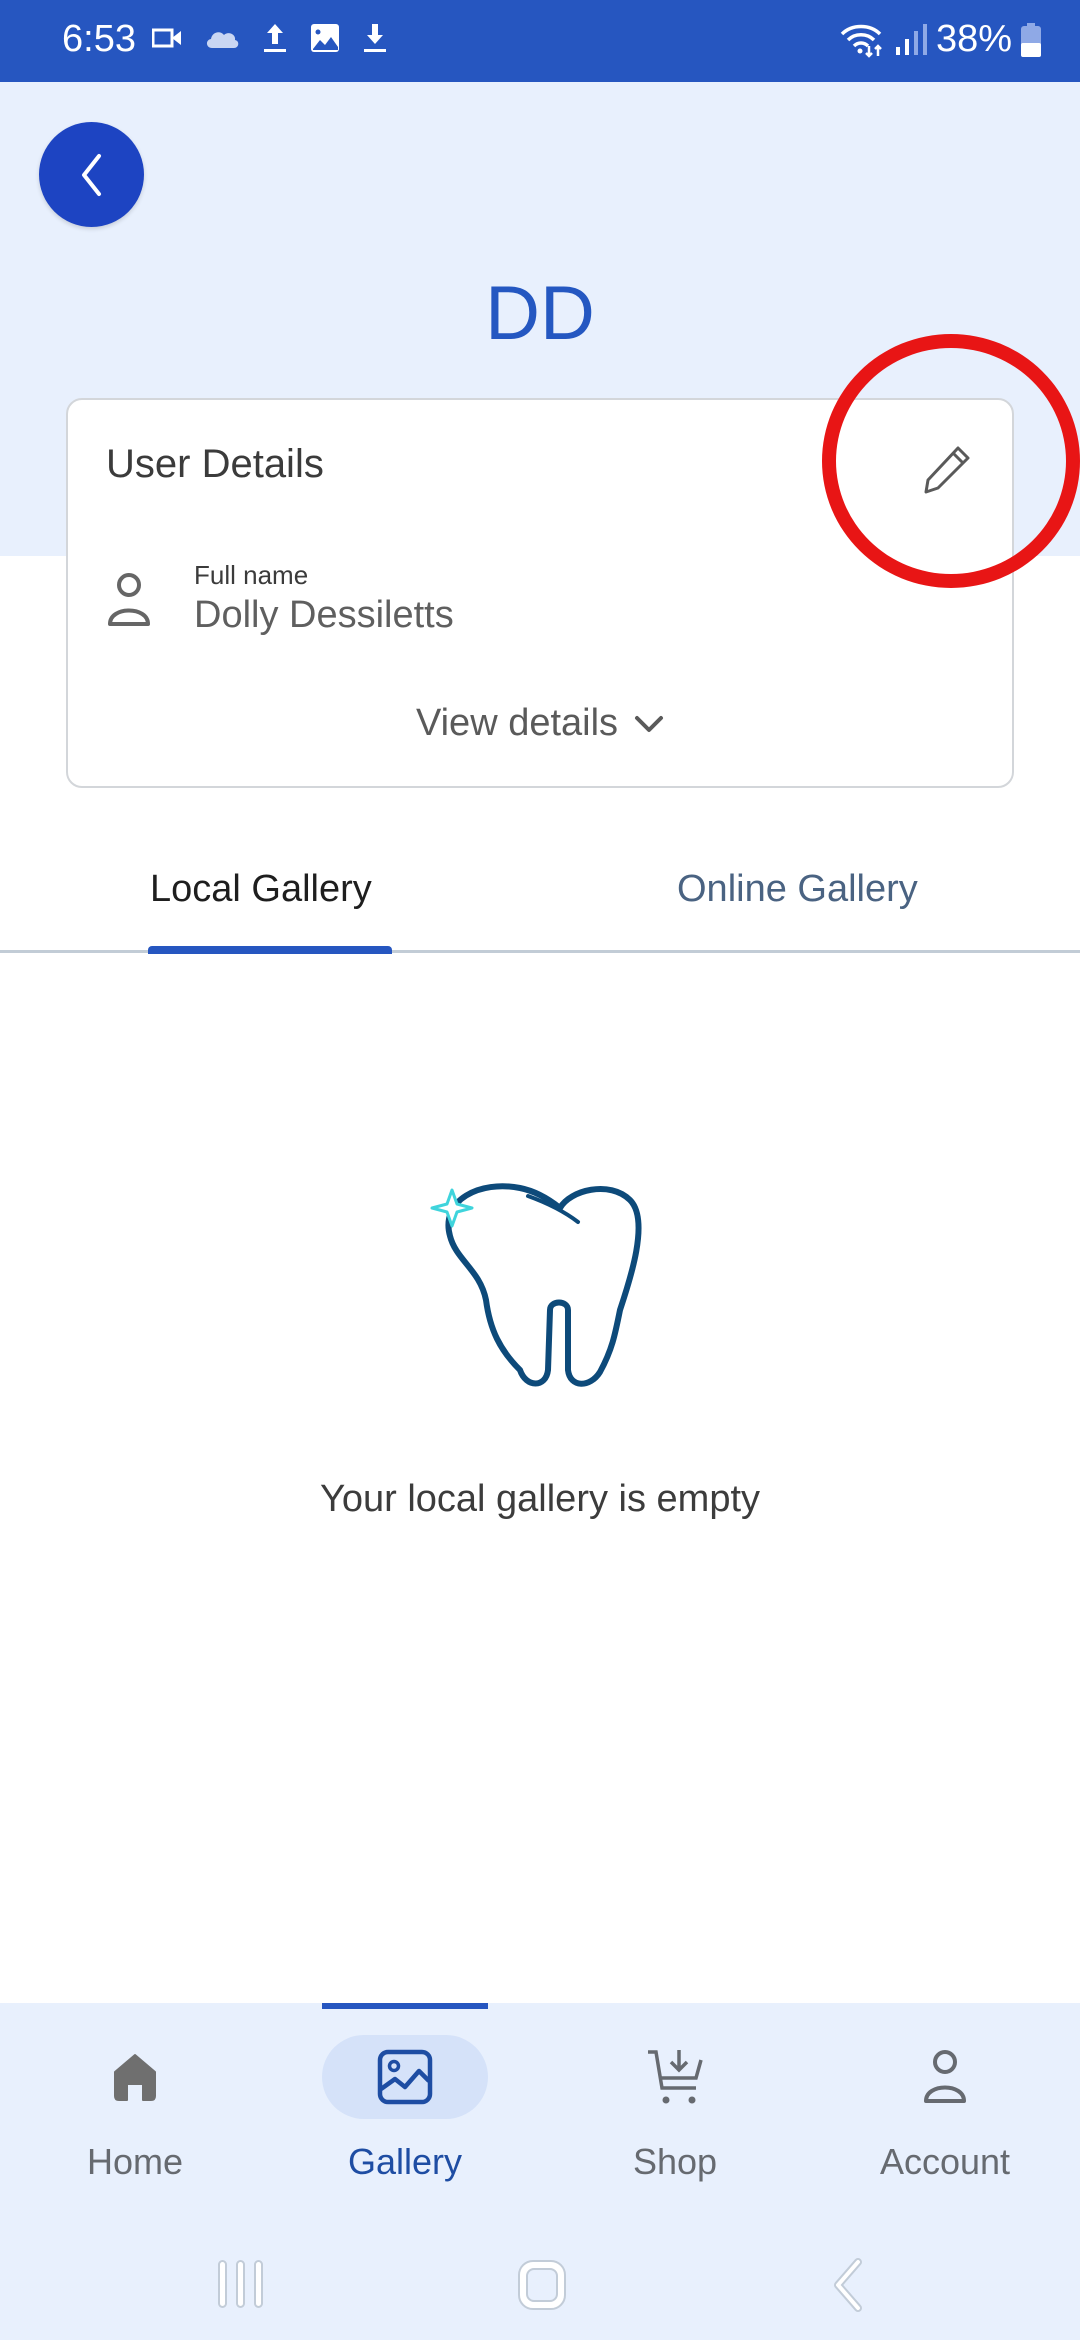  I want to click on system-back-button, so click(846, 2285).